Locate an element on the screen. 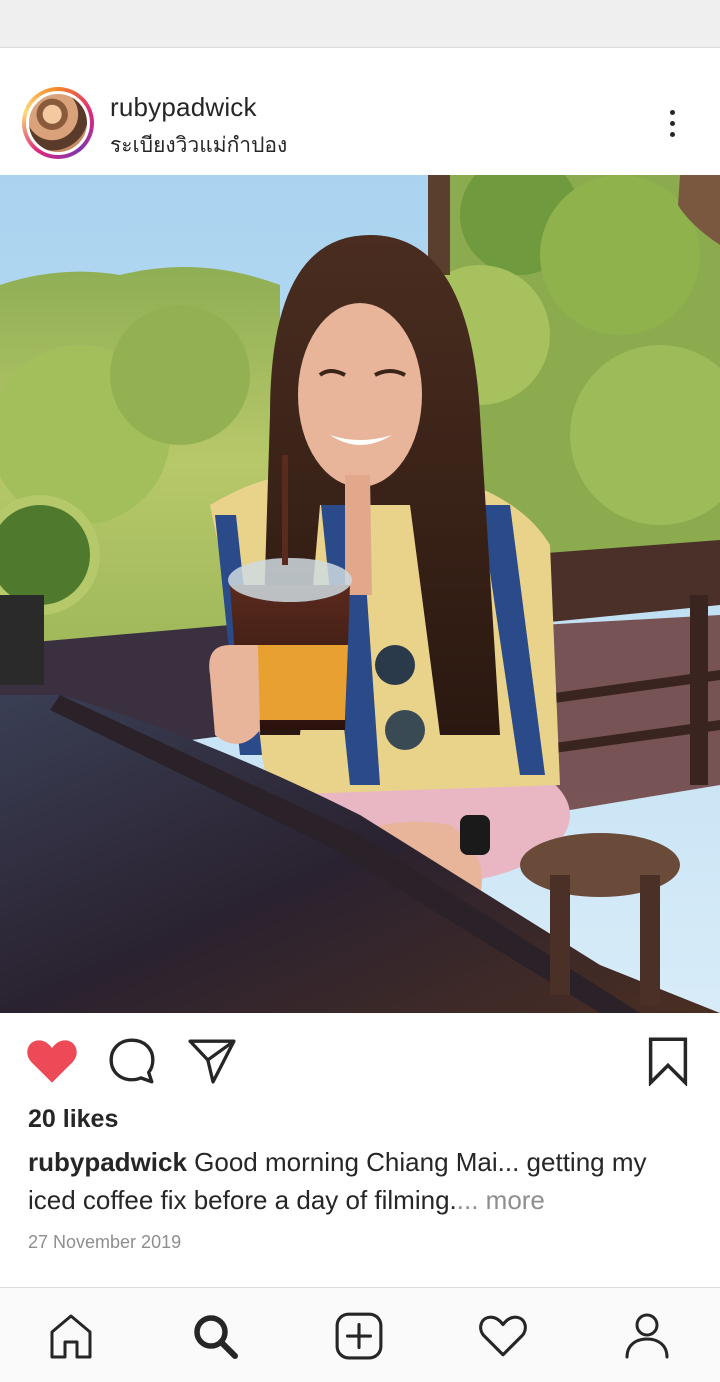 This screenshot has width=720, height=1382. nav-search is located at coordinates (215, 1336).